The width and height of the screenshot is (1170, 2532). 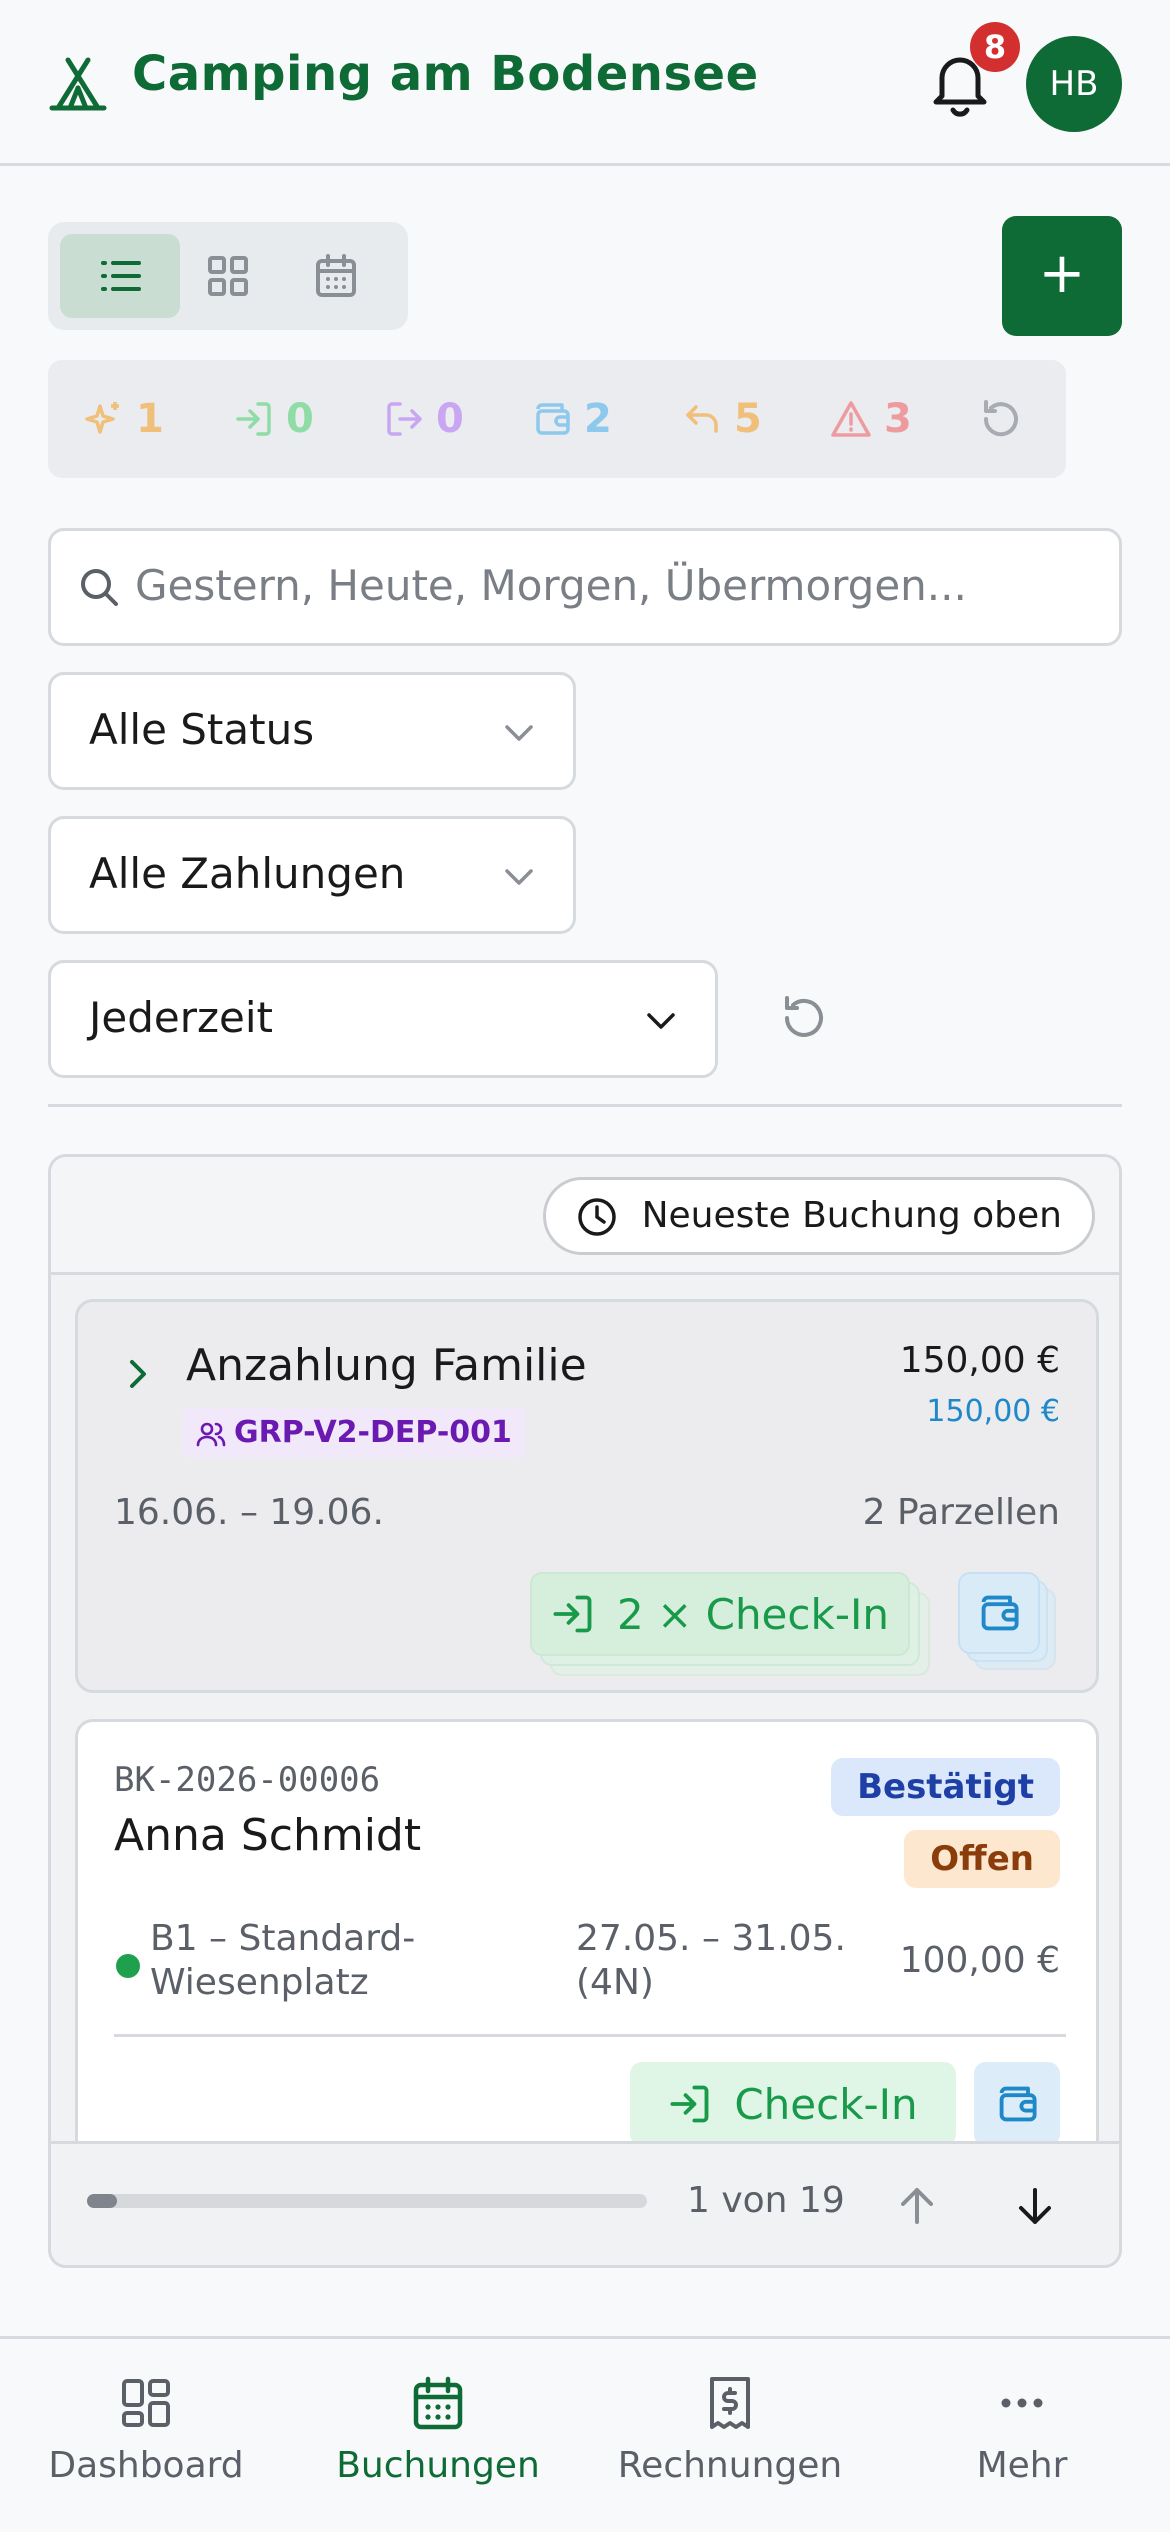 What do you see at coordinates (78, 84) in the screenshot?
I see `tent-icon` at bounding box center [78, 84].